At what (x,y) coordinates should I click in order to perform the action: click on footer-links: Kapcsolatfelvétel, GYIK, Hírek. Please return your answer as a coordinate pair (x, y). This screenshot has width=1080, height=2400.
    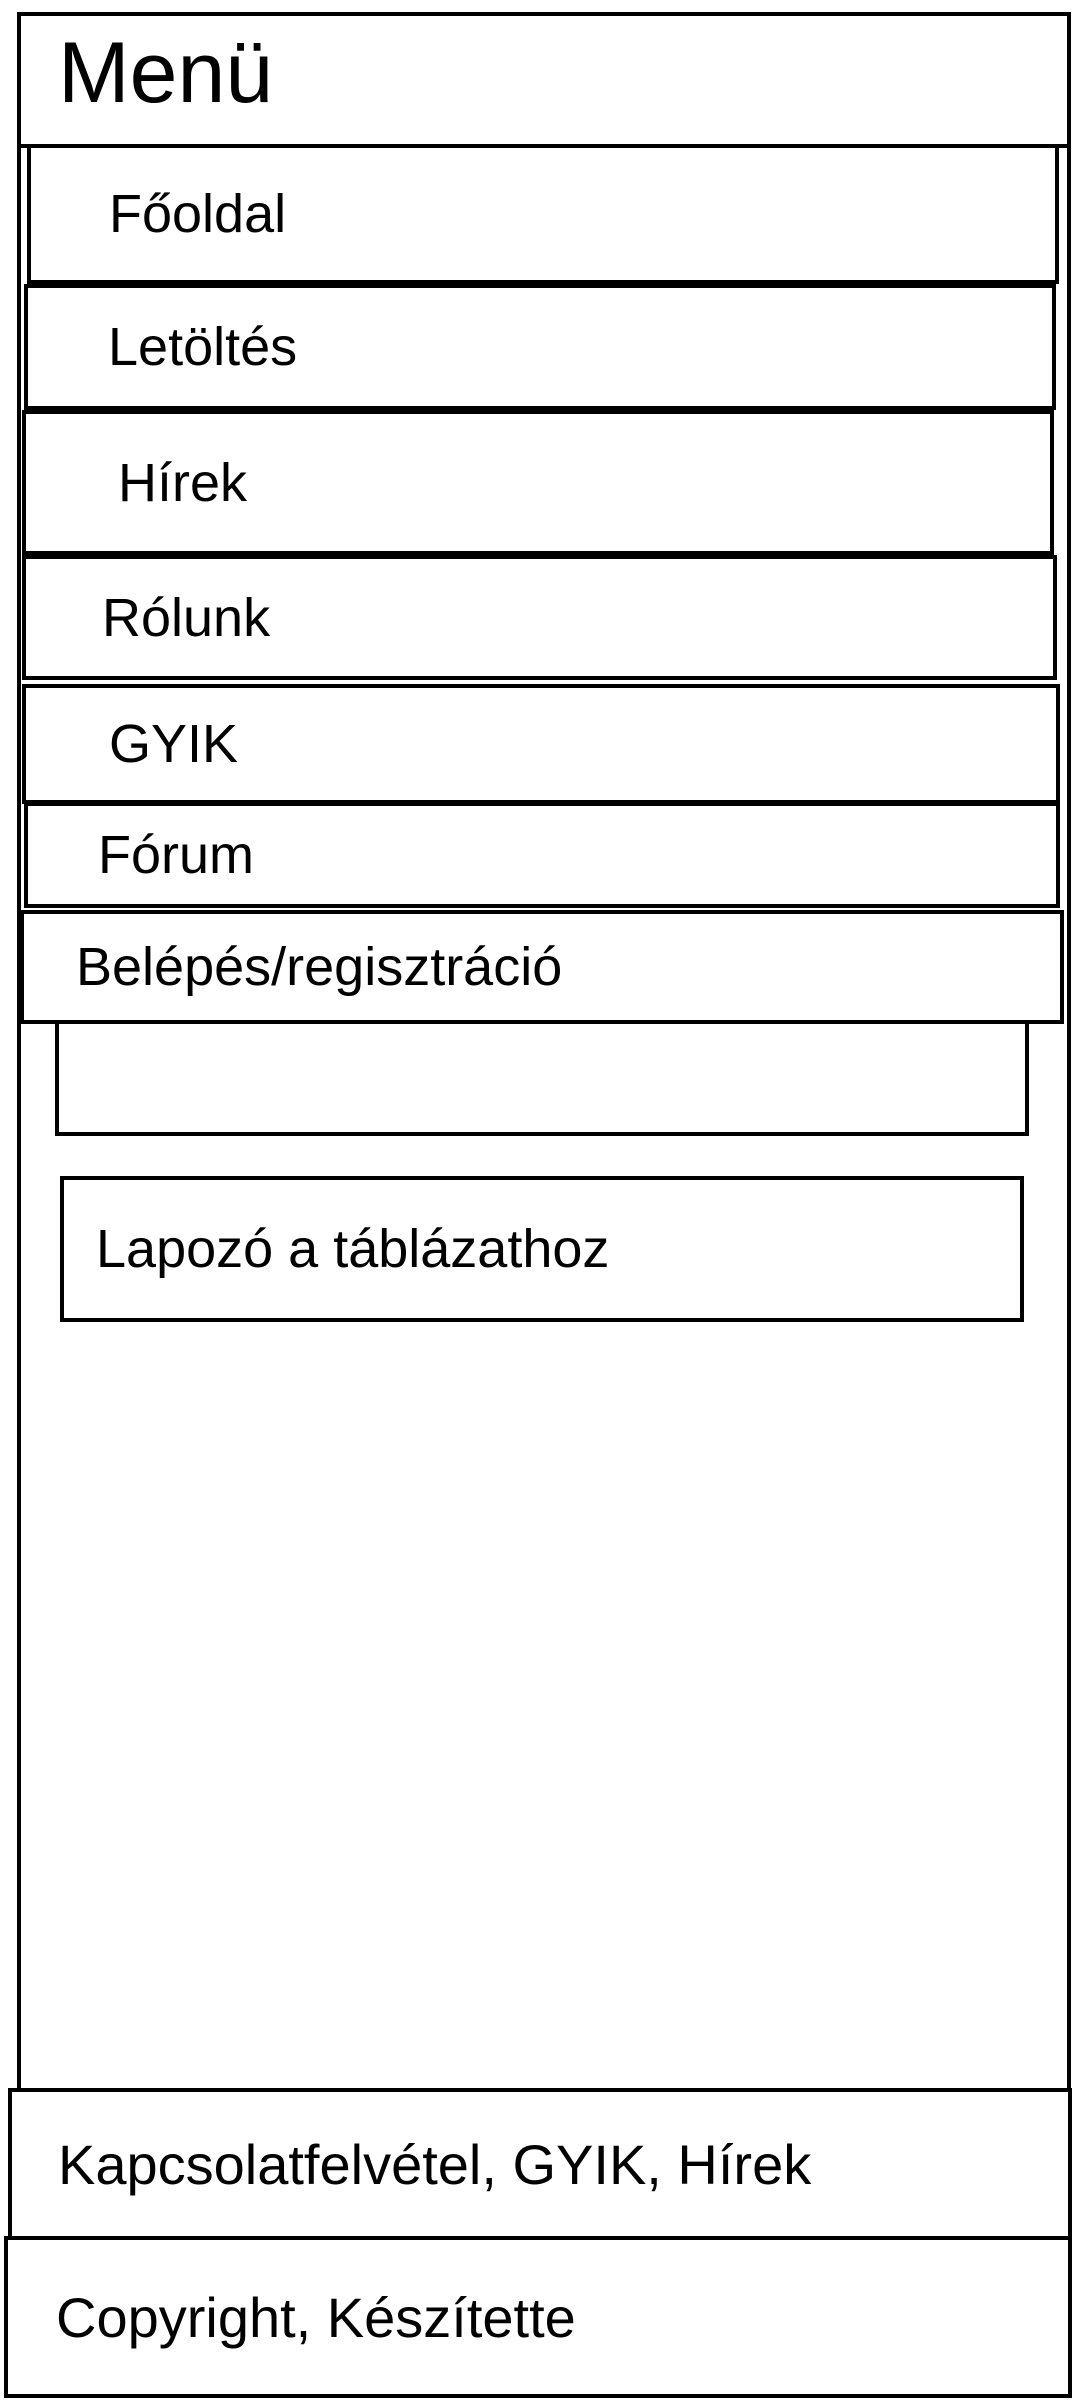
    Looking at the image, I should click on (540, 2164).